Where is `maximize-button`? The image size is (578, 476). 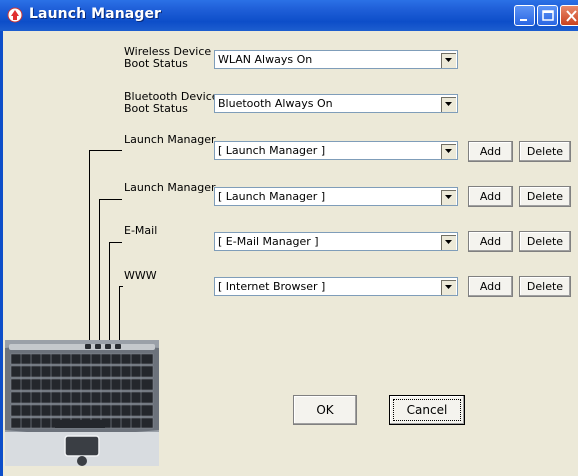
maximize-button is located at coordinates (547, 15).